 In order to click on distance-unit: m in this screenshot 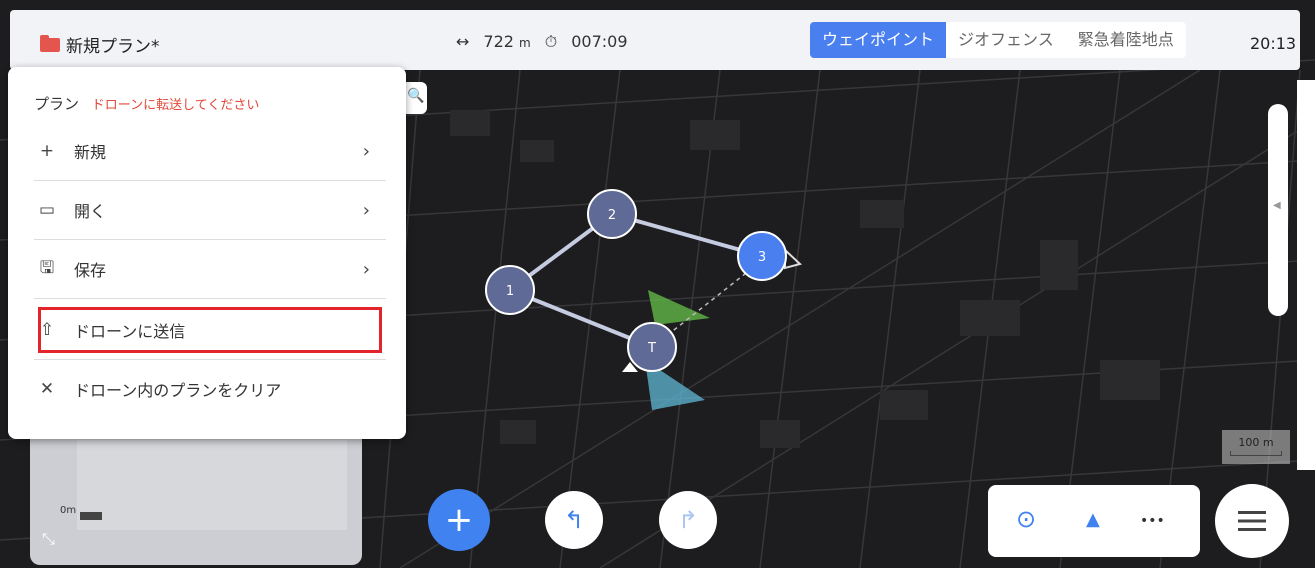, I will do `click(525, 43)`.